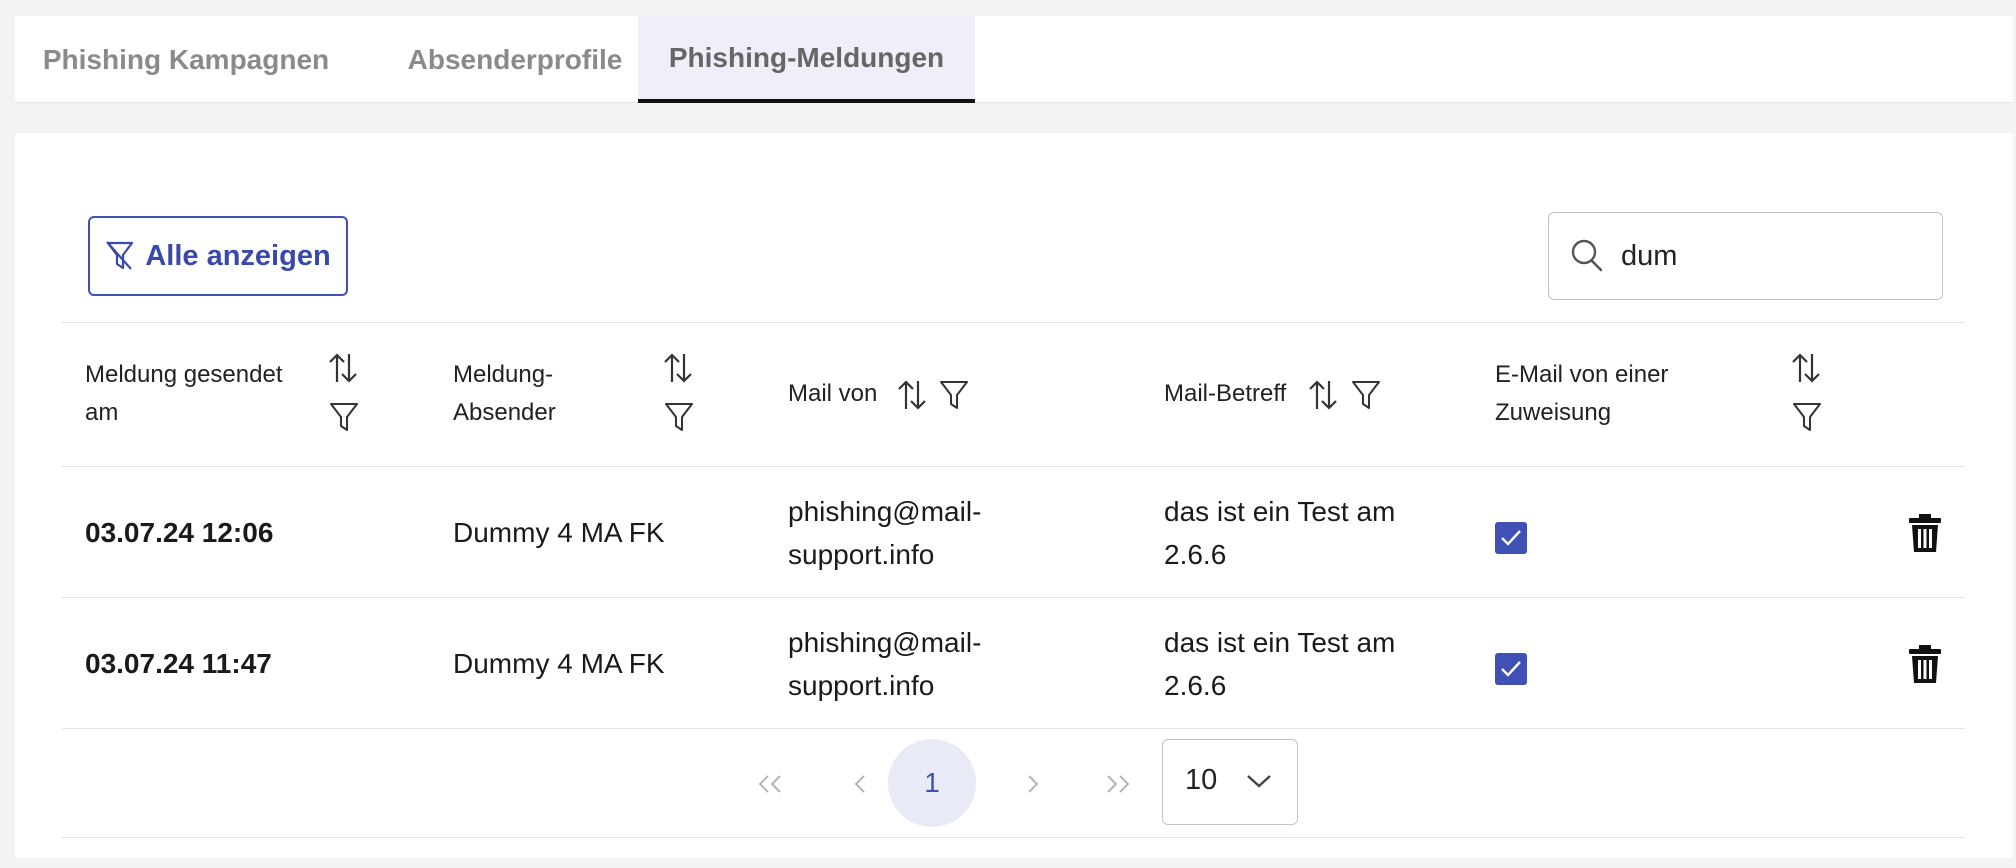  Describe the element at coordinates (184, 374) in the screenshot. I see `header-label: Meldung gesendet` at that location.